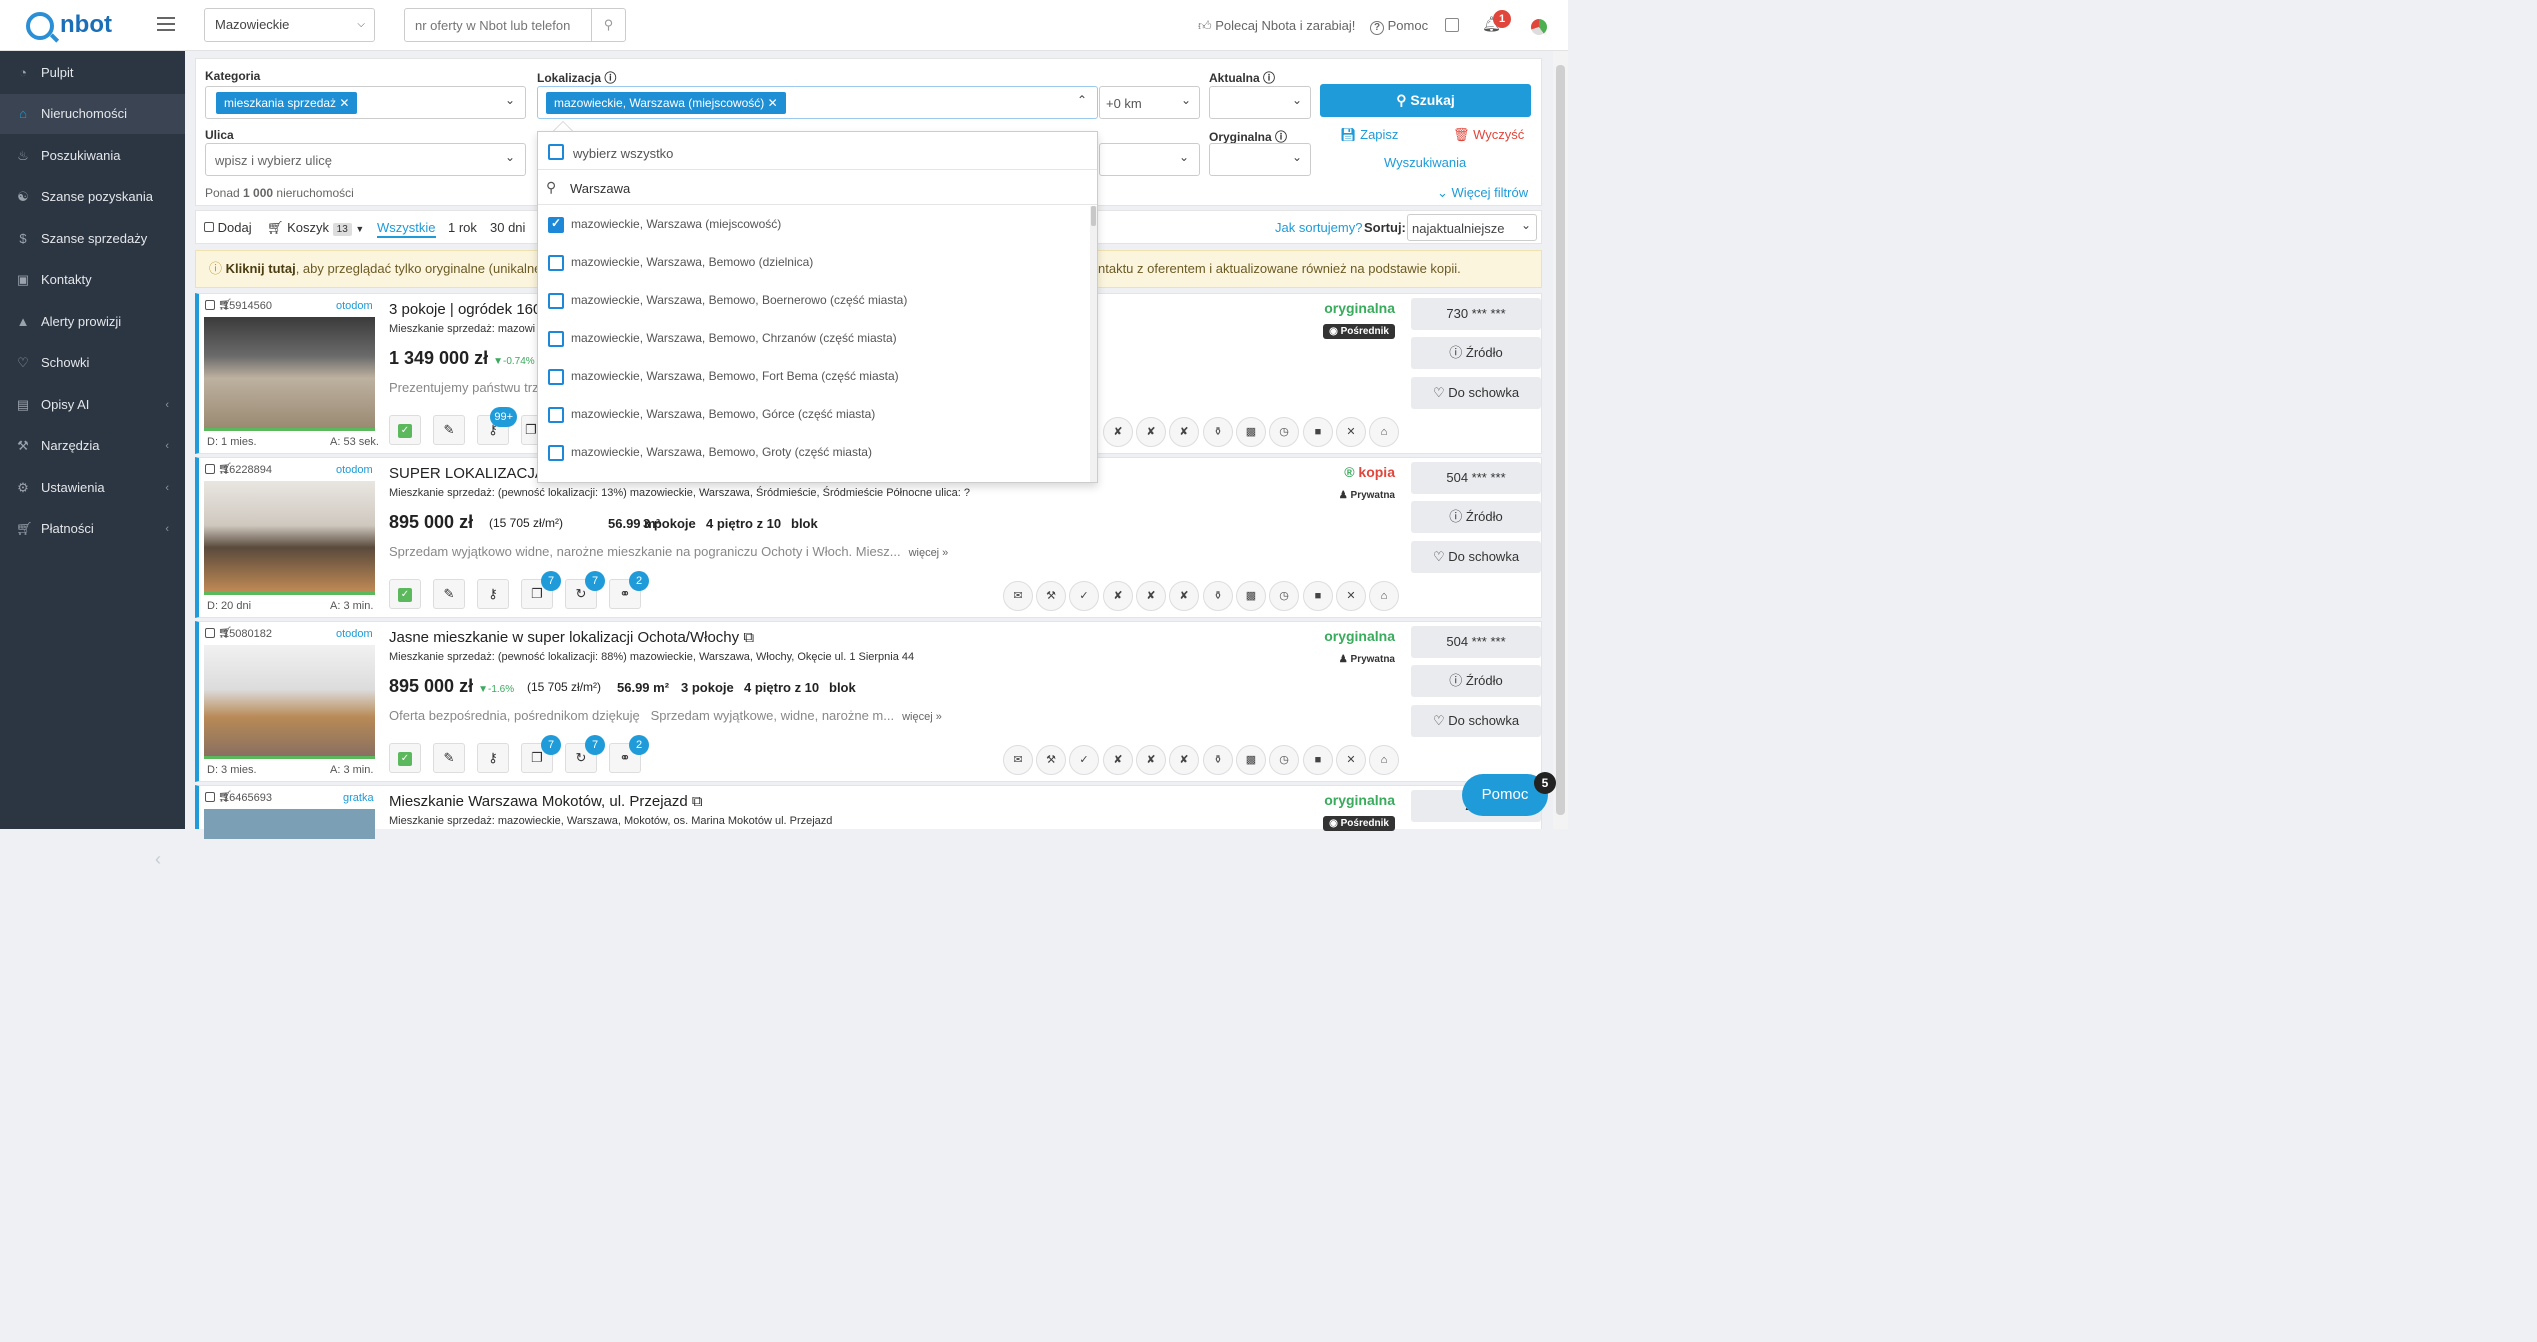  I want to click on save-search-link: 💾︎ Zapisz, so click(1369, 135).